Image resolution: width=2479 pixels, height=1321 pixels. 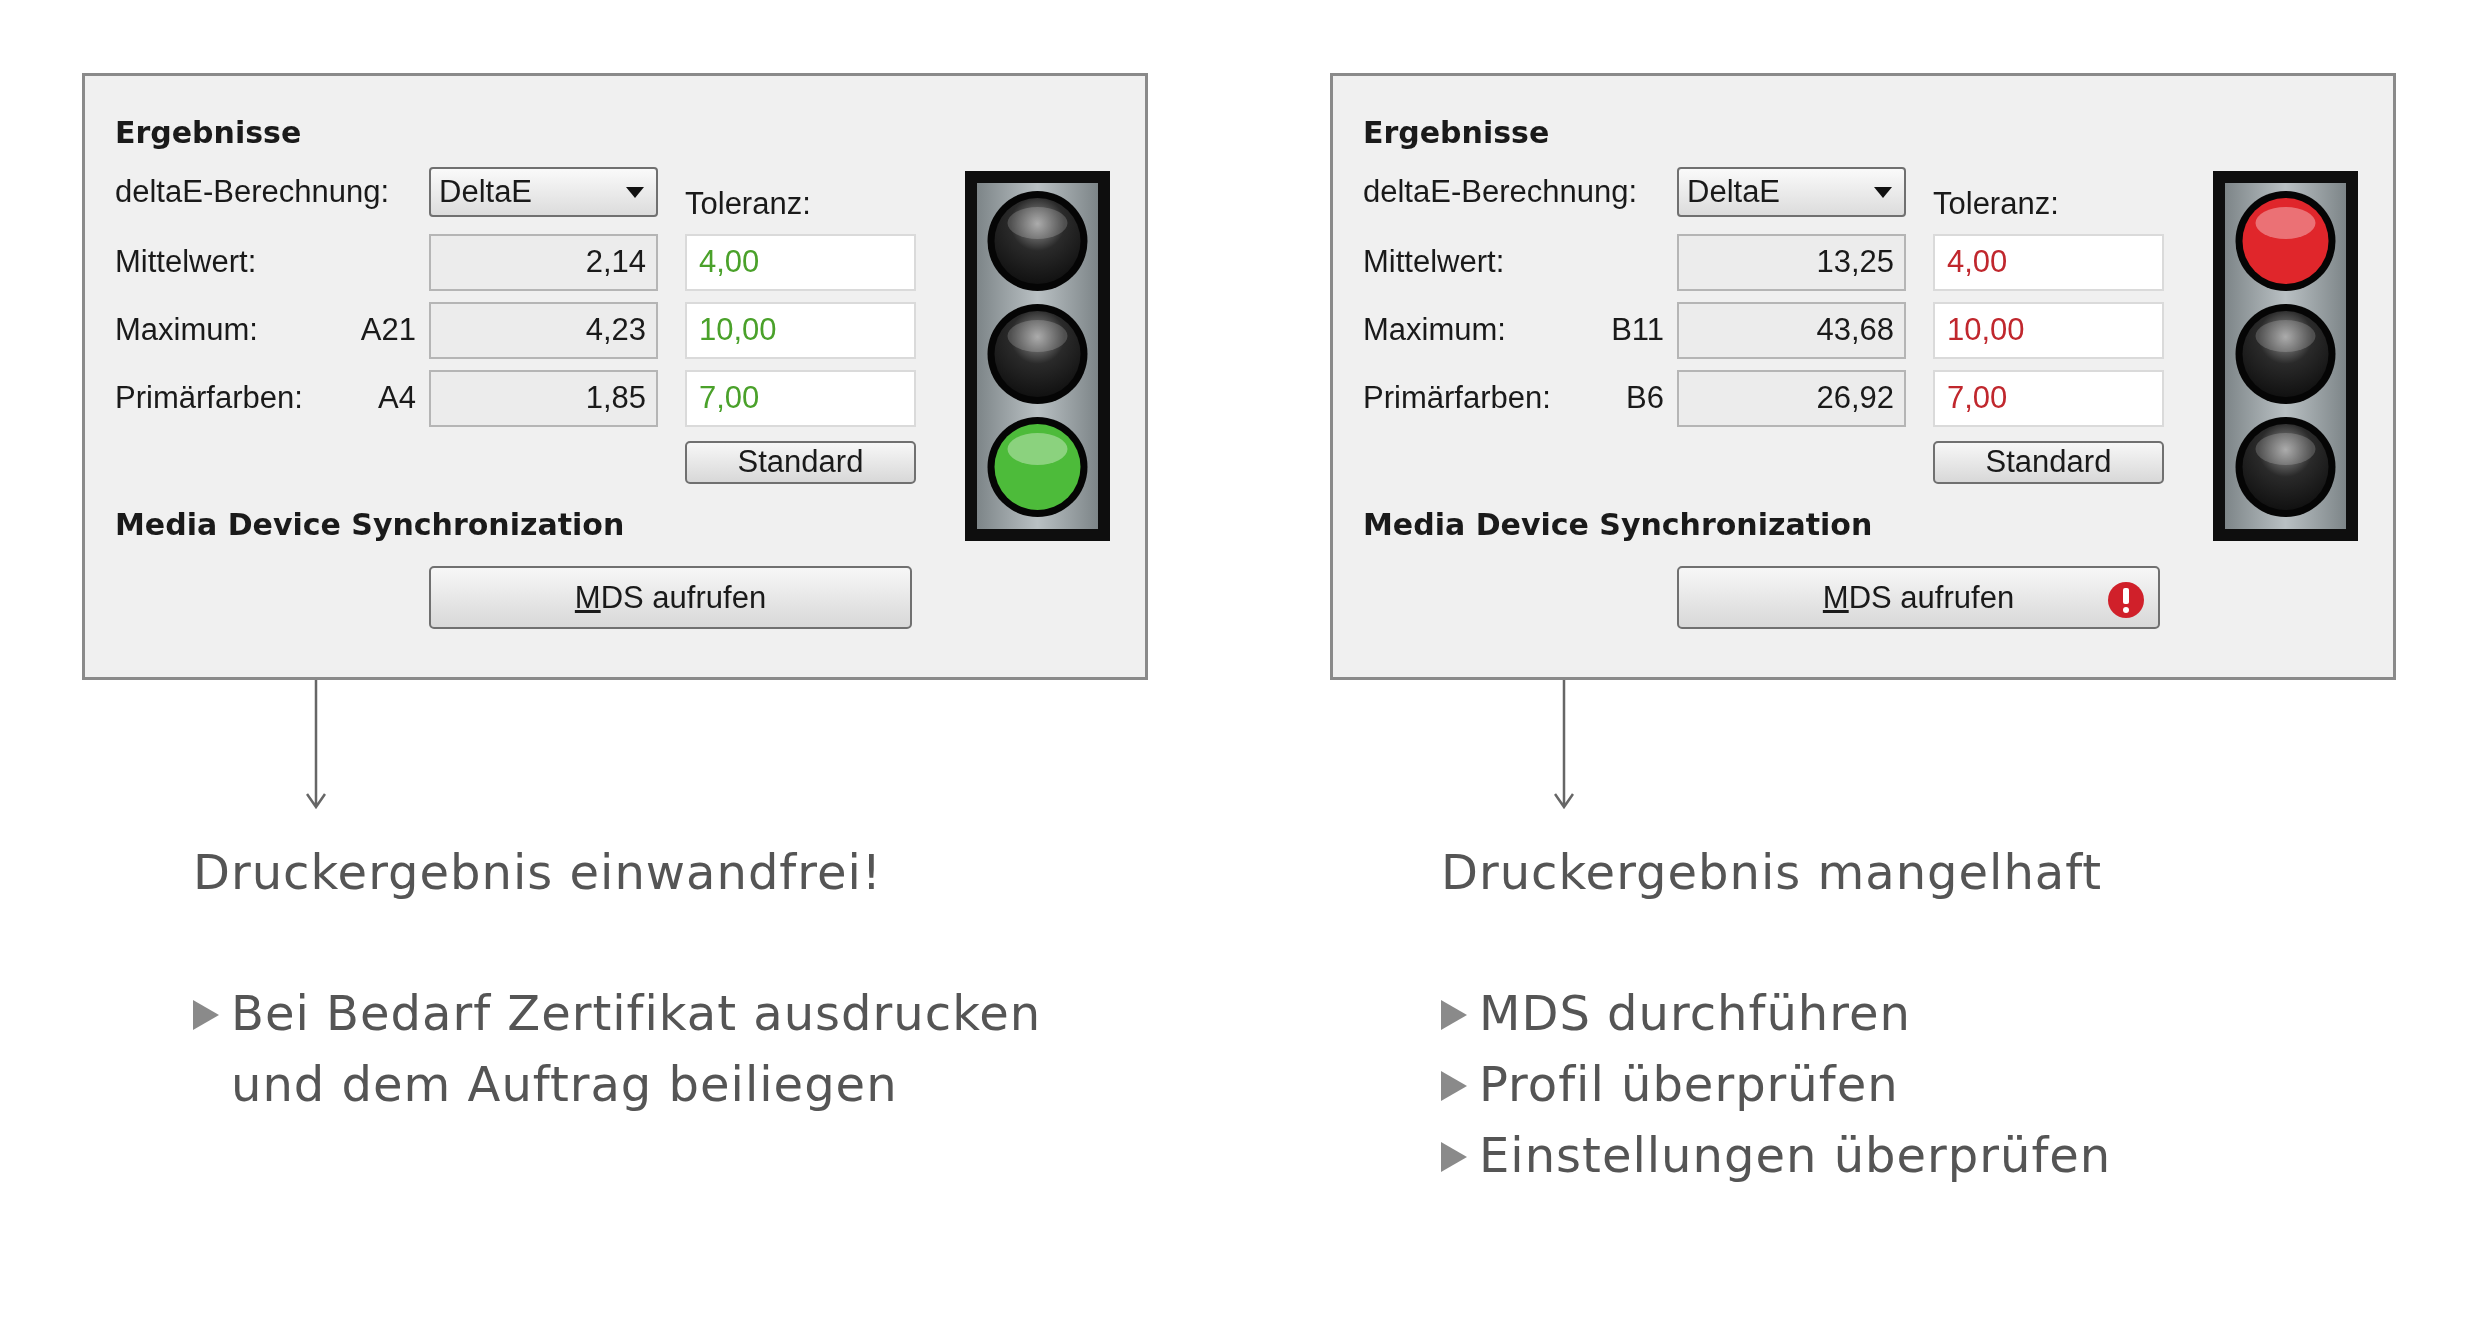 What do you see at coordinates (538, 872) in the screenshot?
I see `result-title: Druckergebnis einwandfrei!` at bounding box center [538, 872].